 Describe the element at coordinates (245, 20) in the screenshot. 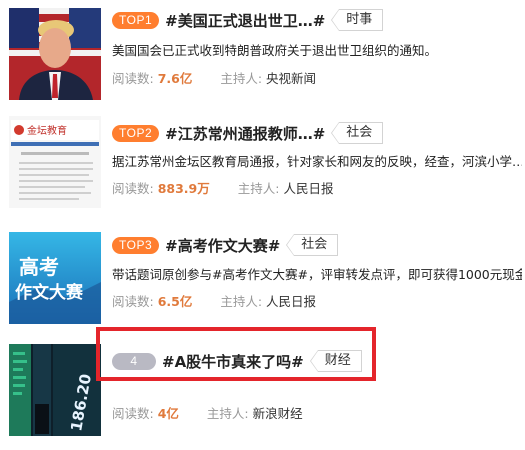

I see `topic-title: #美国正式退出世卫…#` at that location.